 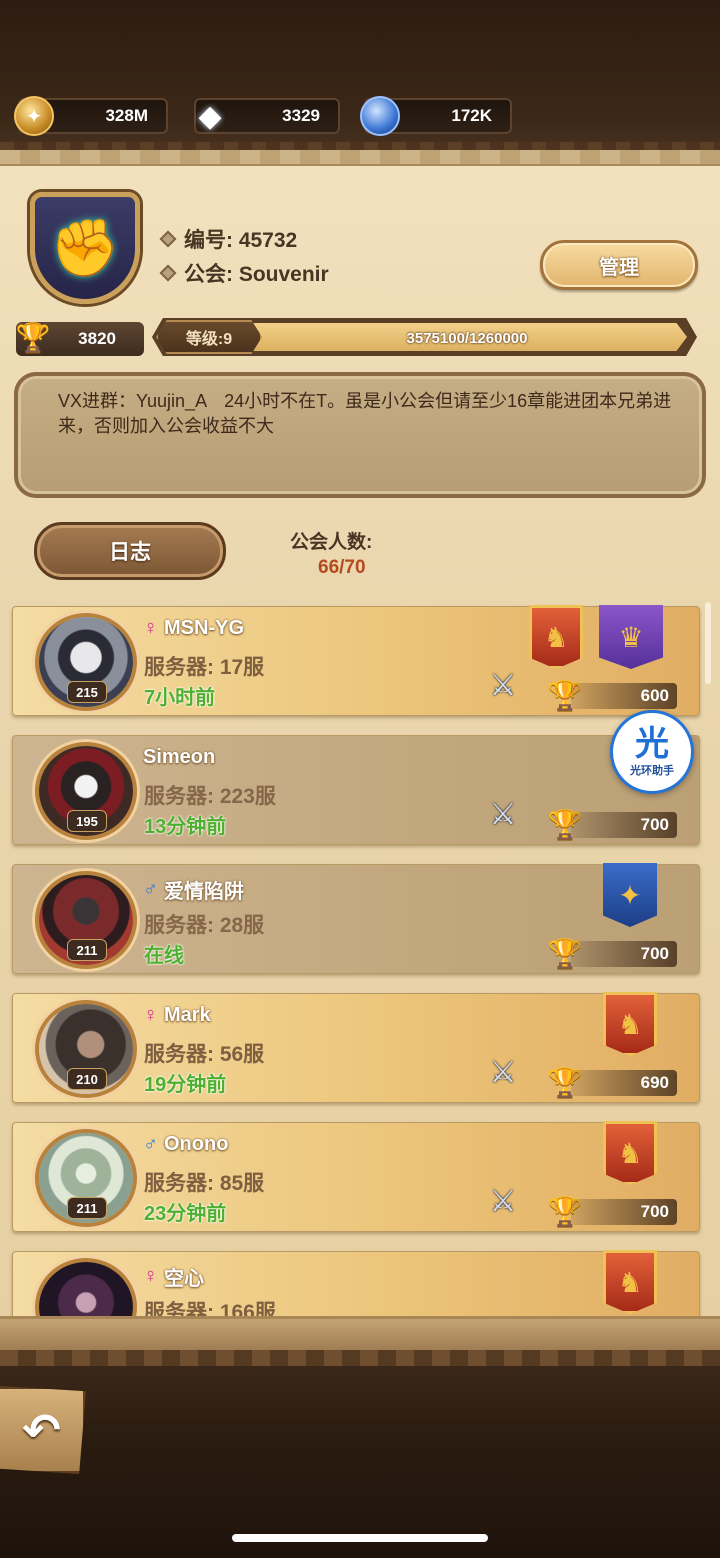 What do you see at coordinates (187, 1015) in the screenshot?
I see `member-name: Mark` at bounding box center [187, 1015].